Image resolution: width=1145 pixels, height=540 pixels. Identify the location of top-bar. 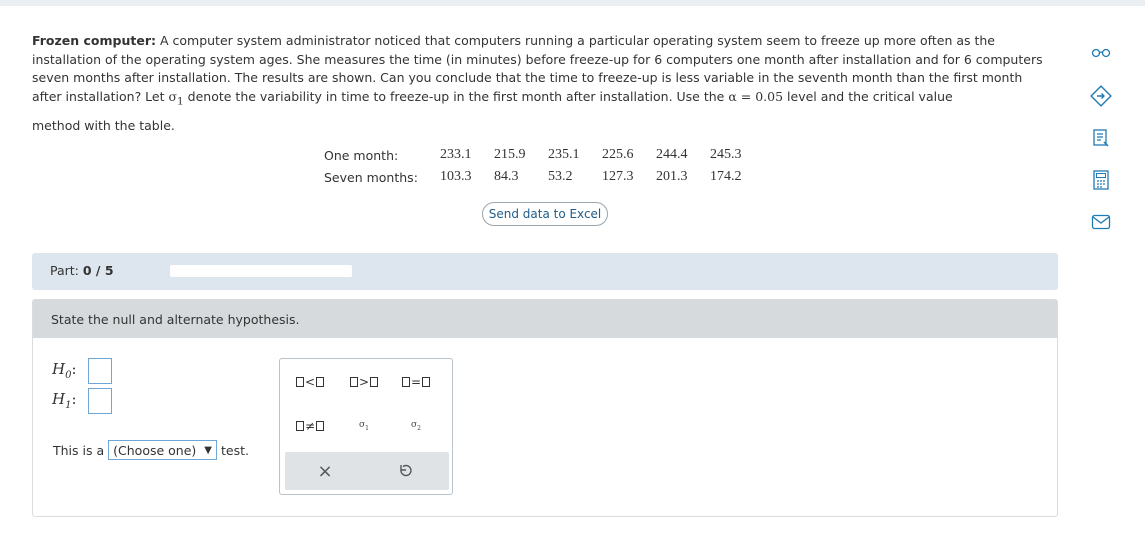
(572, 3).